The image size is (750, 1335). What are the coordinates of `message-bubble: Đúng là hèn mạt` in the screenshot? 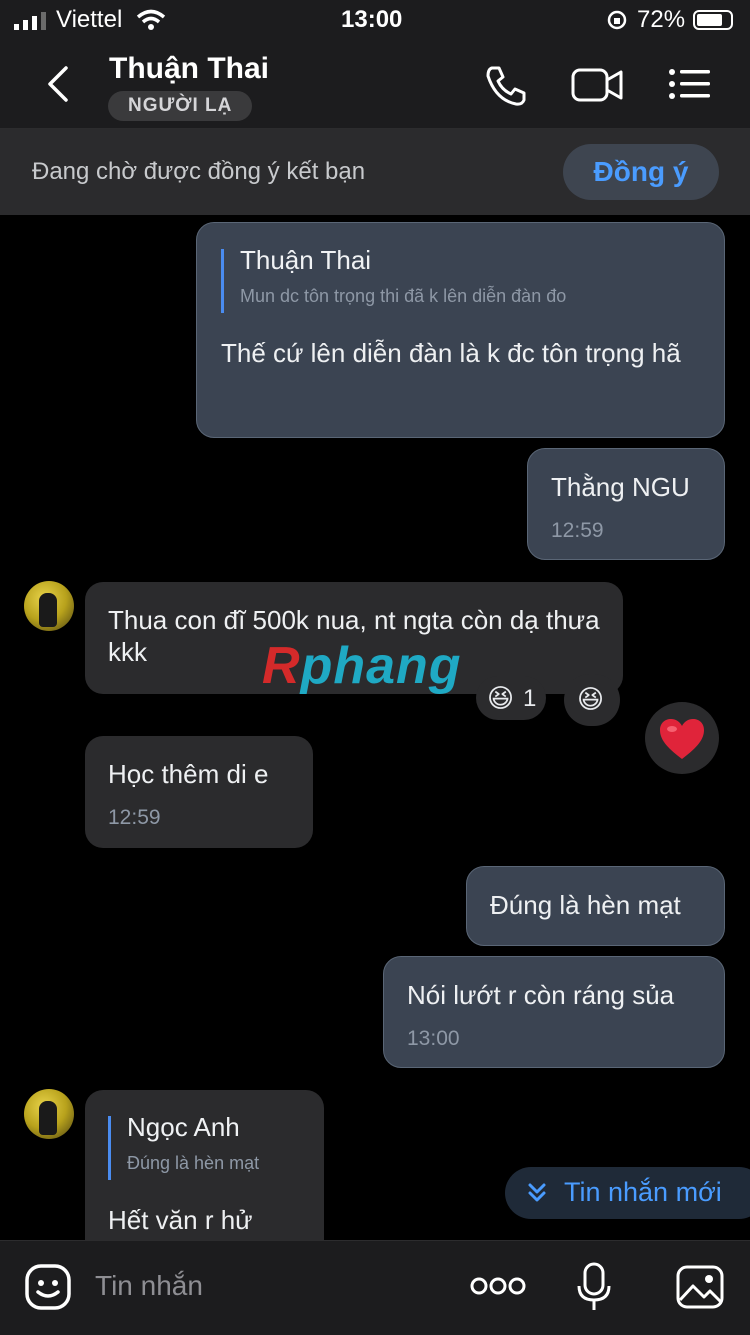 It's located at (595, 906).